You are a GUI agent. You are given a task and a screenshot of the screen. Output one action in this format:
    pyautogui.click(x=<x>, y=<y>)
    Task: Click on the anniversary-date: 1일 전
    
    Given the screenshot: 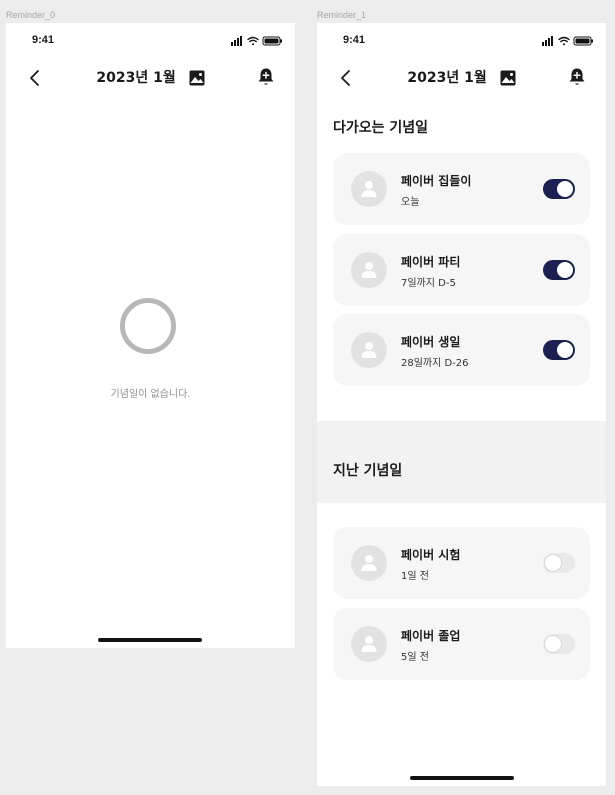 What is the action you would take?
    pyautogui.click(x=415, y=576)
    